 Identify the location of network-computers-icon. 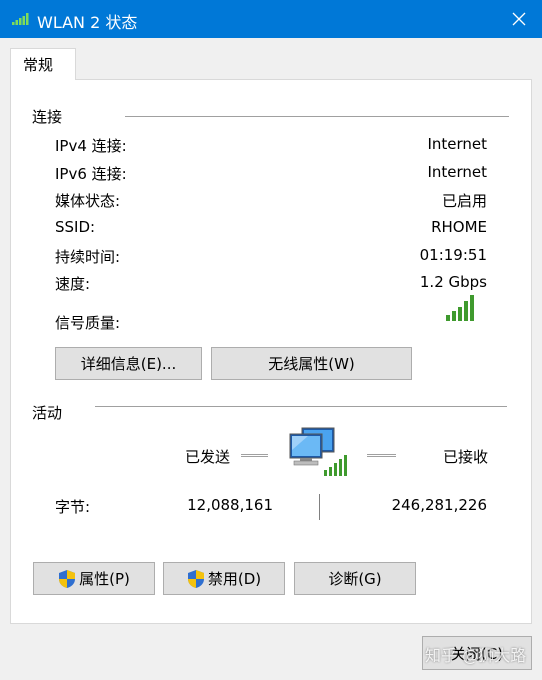
(318, 451).